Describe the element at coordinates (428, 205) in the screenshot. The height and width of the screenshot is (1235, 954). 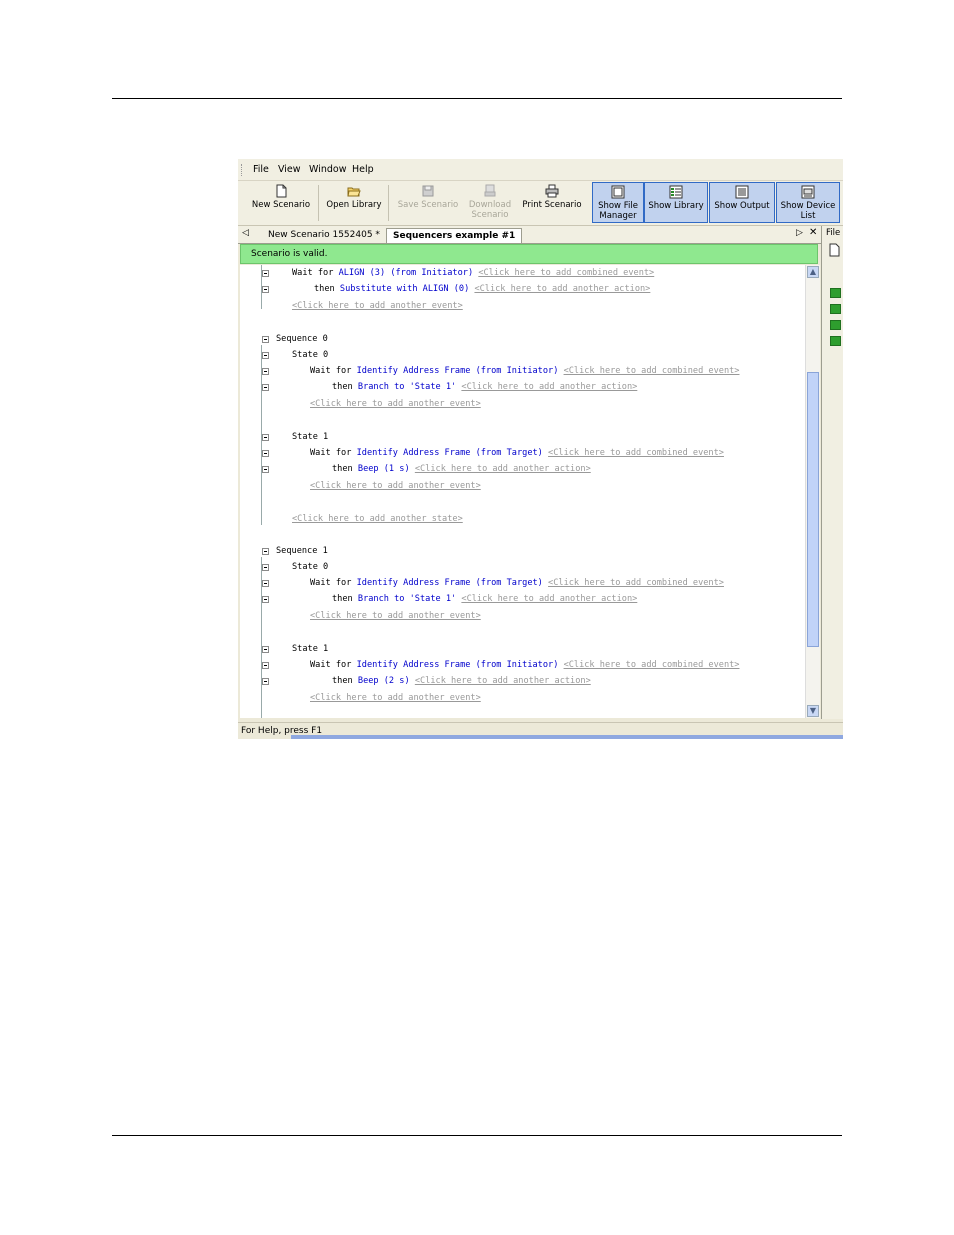
I see `save-scenario-label: Save Scenario` at that location.